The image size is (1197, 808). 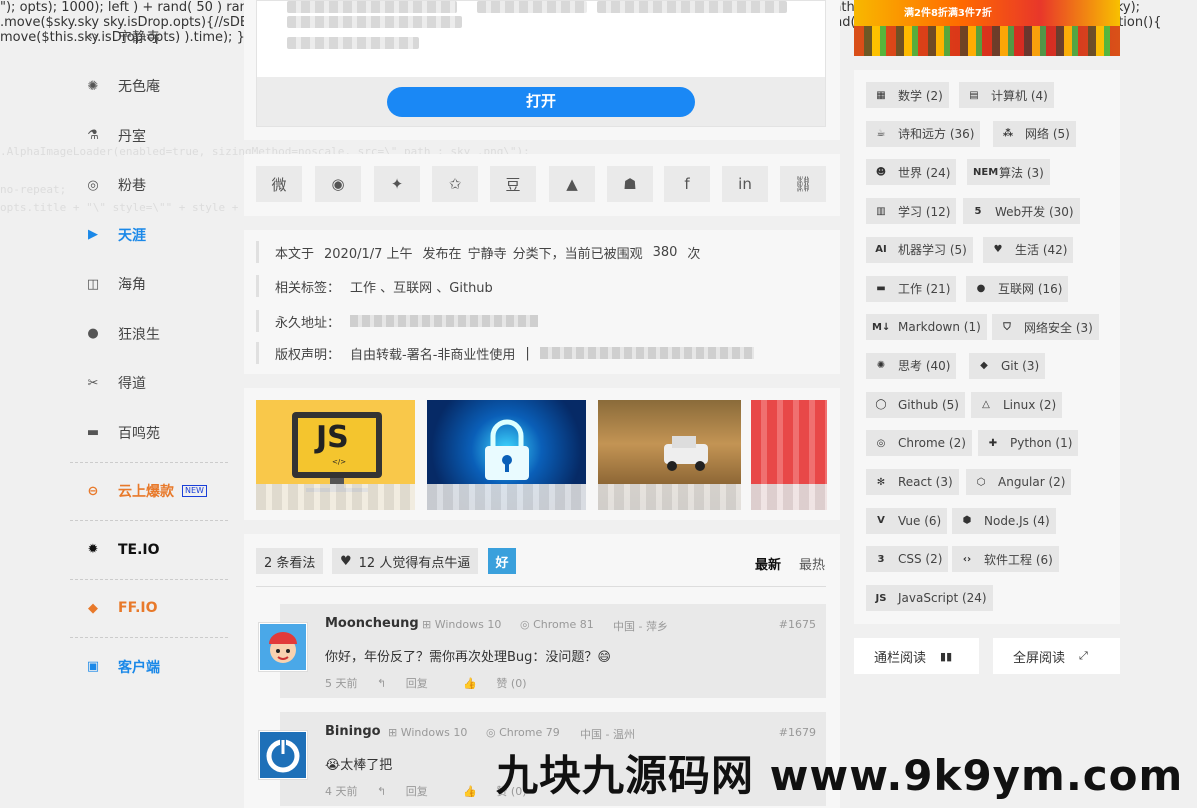 What do you see at coordinates (572, 184) in the screenshot?
I see `aerial-icon: ▲` at bounding box center [572, 184].